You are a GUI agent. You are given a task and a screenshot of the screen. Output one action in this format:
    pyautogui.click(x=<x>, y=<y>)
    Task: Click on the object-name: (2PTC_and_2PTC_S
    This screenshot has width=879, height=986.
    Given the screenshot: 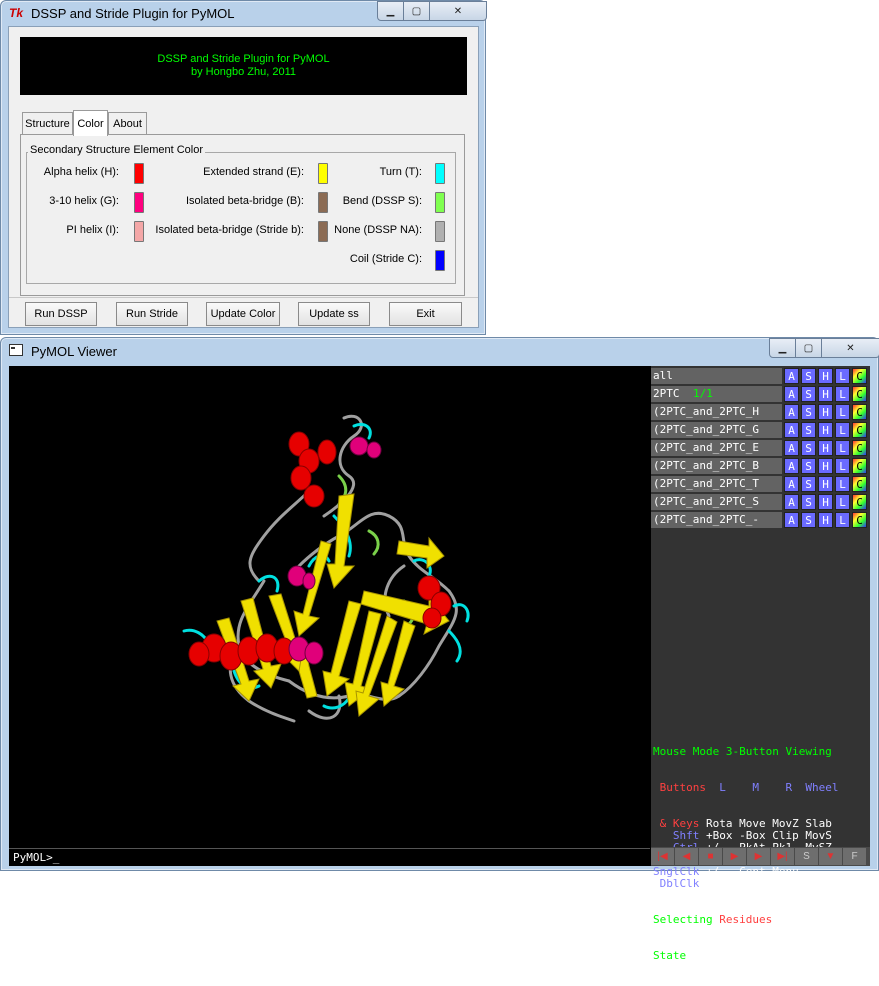 What is the action you would take?
    pyautogui.click(x=716, y=502)
    